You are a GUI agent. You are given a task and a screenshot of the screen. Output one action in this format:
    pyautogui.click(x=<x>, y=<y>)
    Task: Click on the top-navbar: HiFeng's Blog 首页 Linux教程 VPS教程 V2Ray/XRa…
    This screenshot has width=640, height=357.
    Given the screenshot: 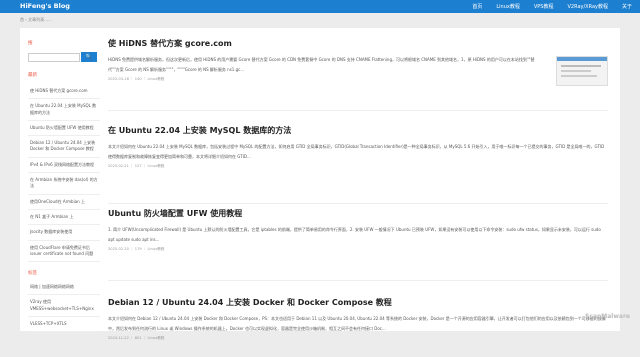 What is the action you would take?
    pyautogui.click(x=320, y=6)
    